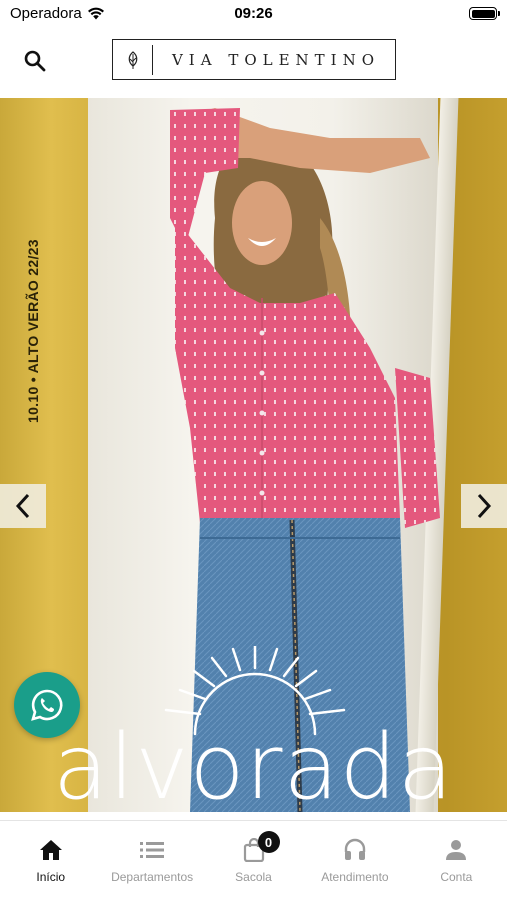  I want to click on carousel-prev-button, so click(23, 506).